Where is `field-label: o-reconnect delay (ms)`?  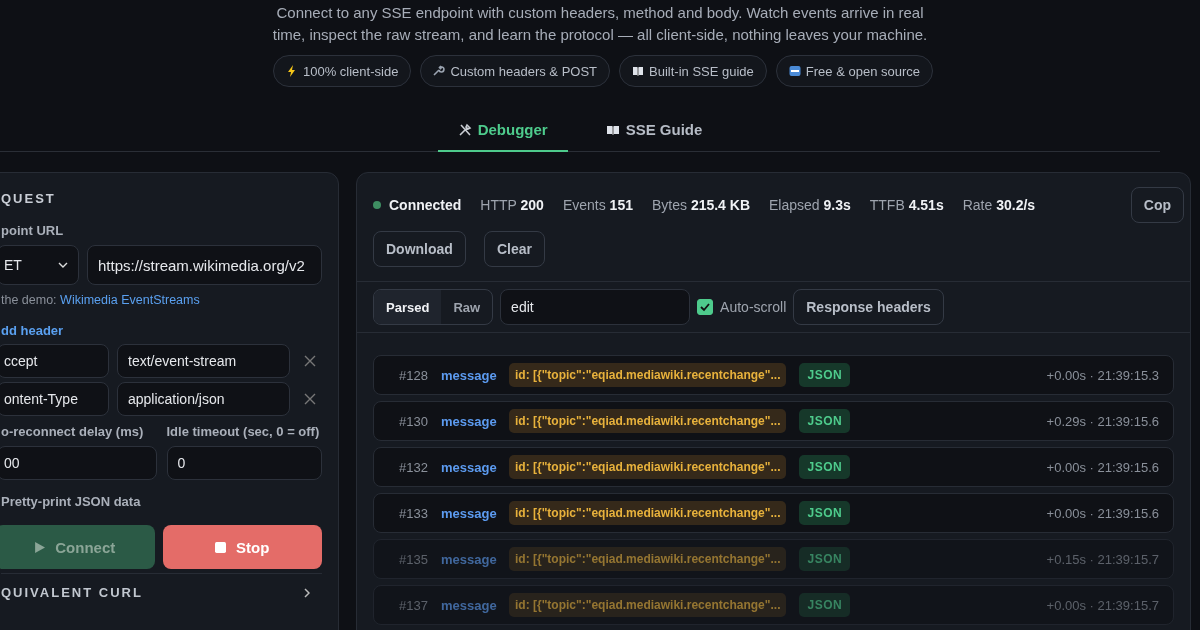
field-label: o-reconnect delay (ms) is located at coordinates (73, 431).